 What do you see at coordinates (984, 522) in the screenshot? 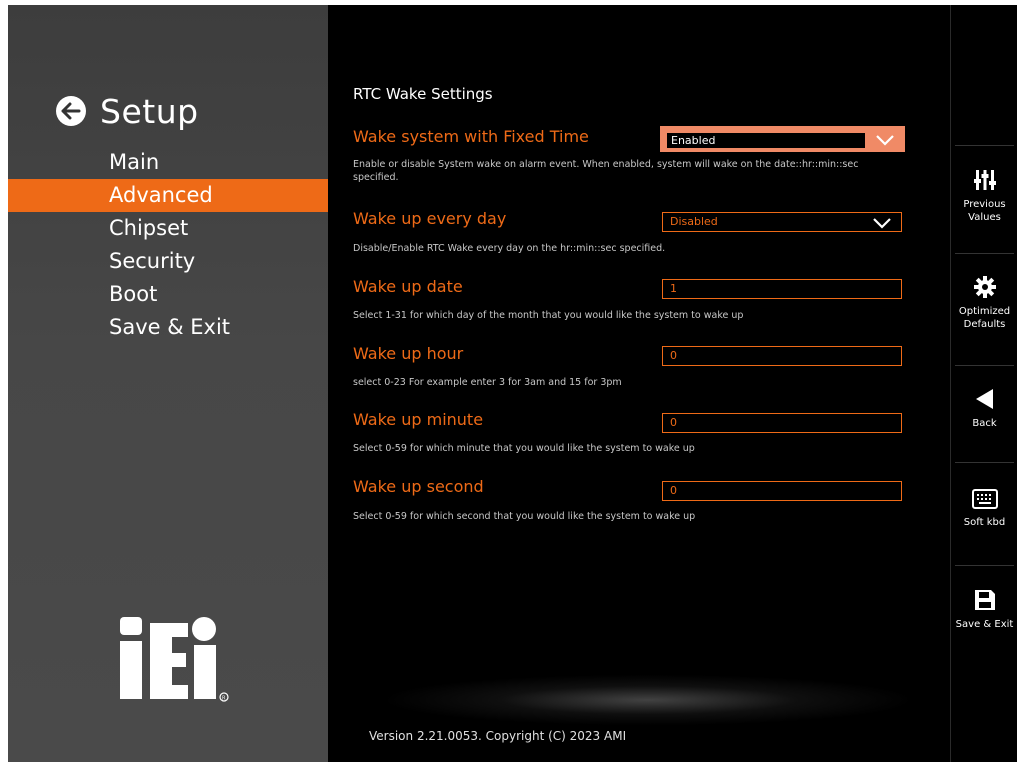
I see `soft-keyboard-label: Soft kbd` at bounding box center [984, 522].